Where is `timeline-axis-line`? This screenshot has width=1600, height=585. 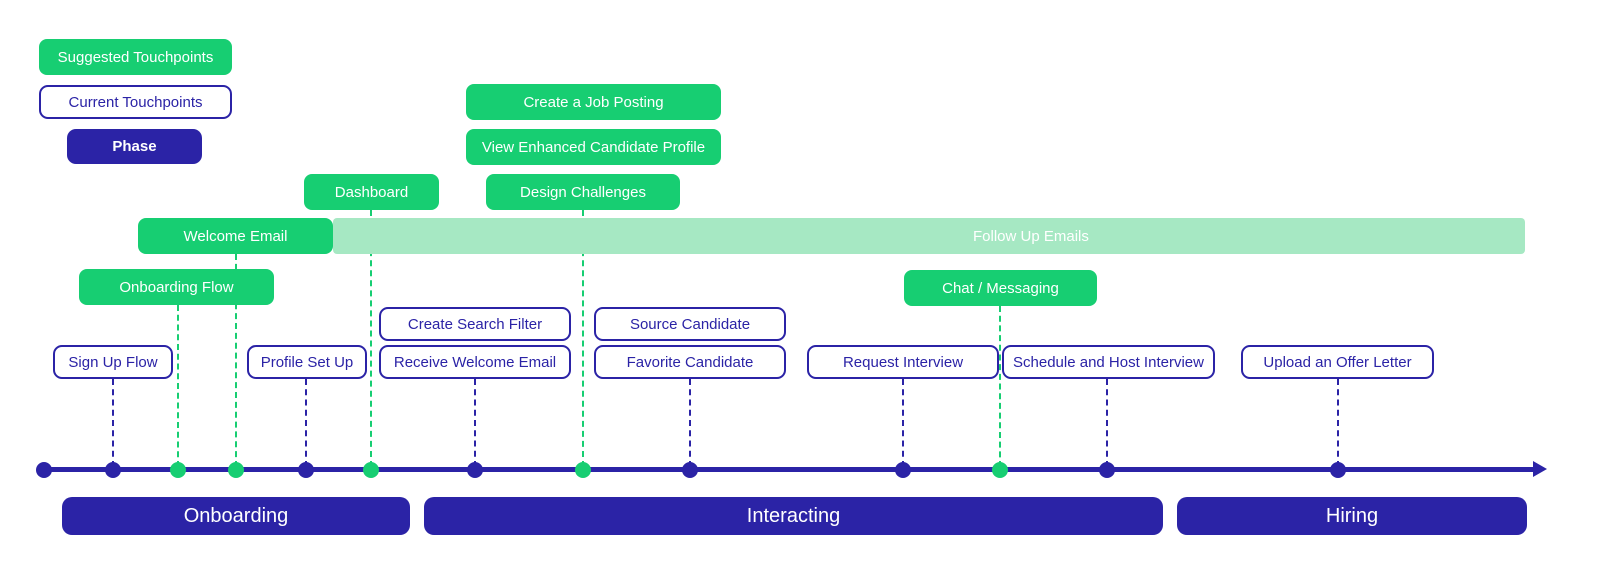 timeline-axis-line is located at coordinates (790, 469).